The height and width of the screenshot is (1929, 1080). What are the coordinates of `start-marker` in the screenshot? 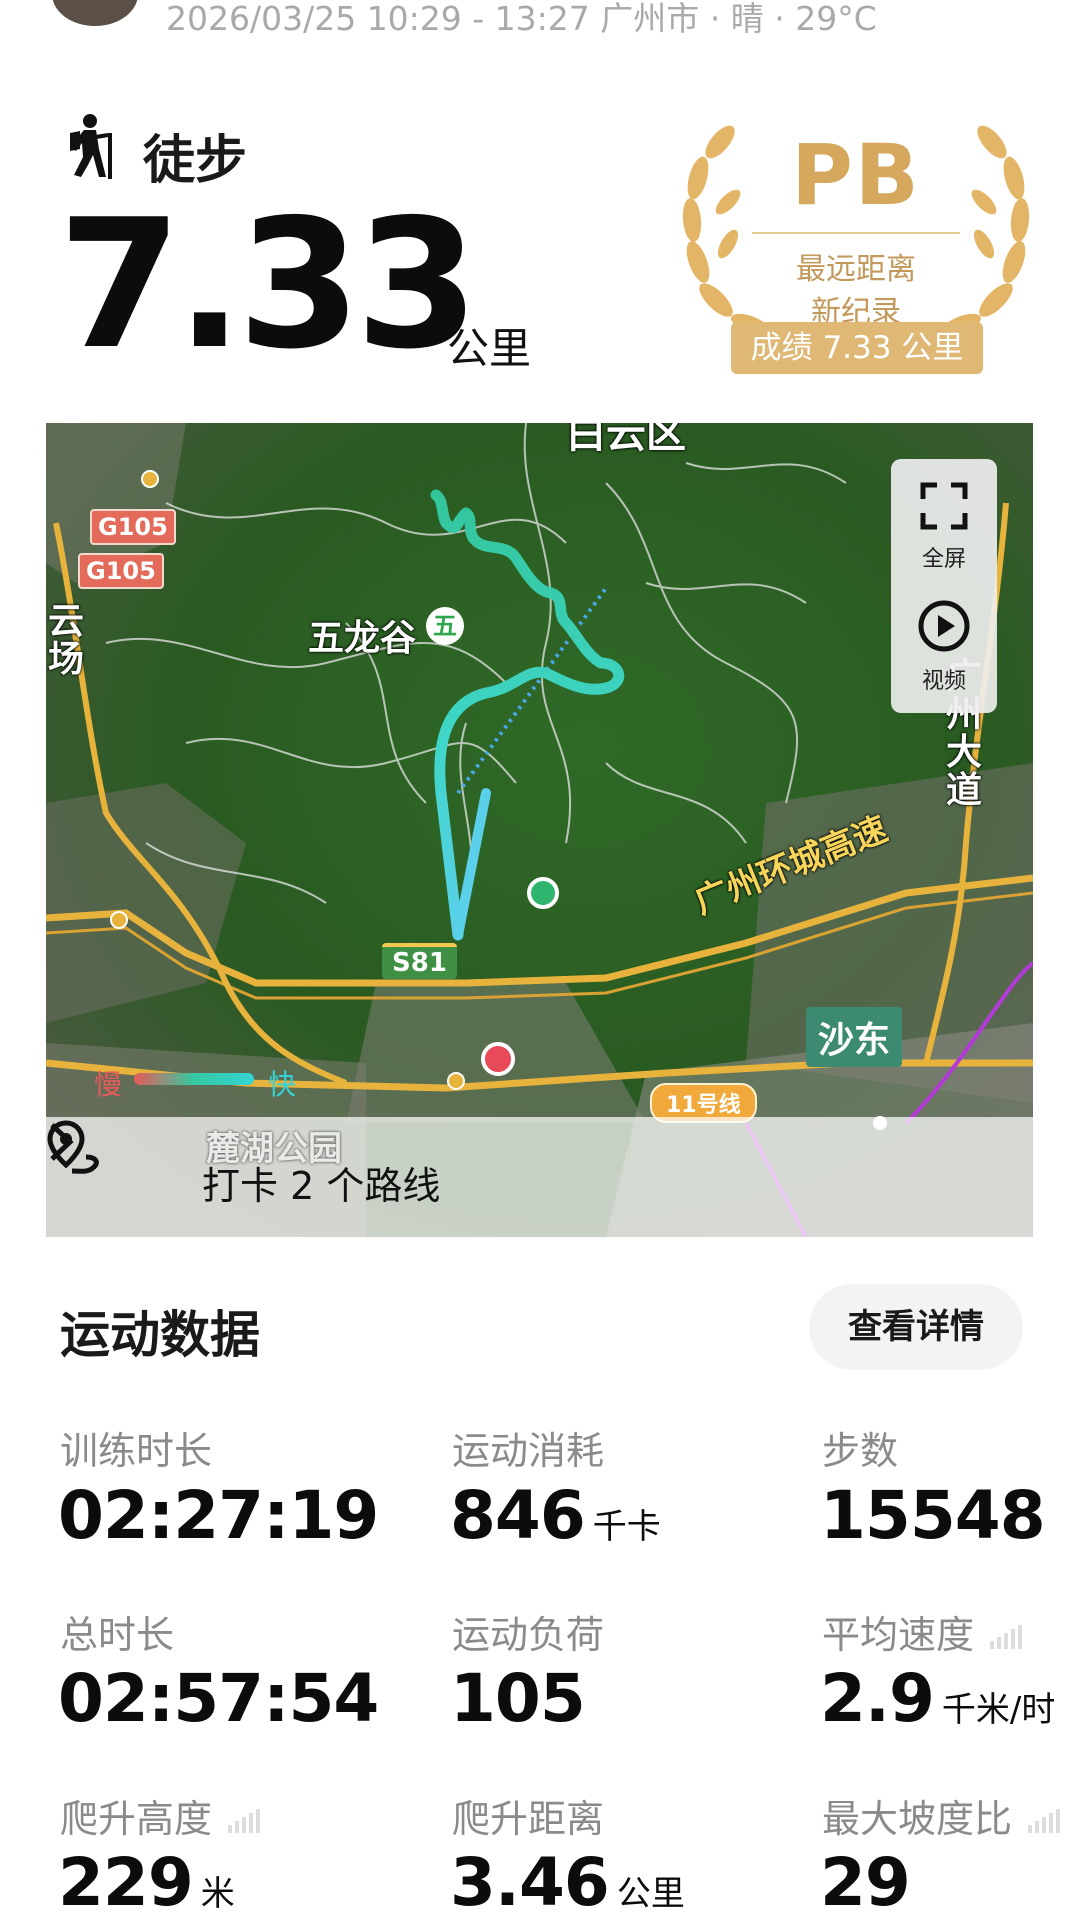 It's located at (543, 893).